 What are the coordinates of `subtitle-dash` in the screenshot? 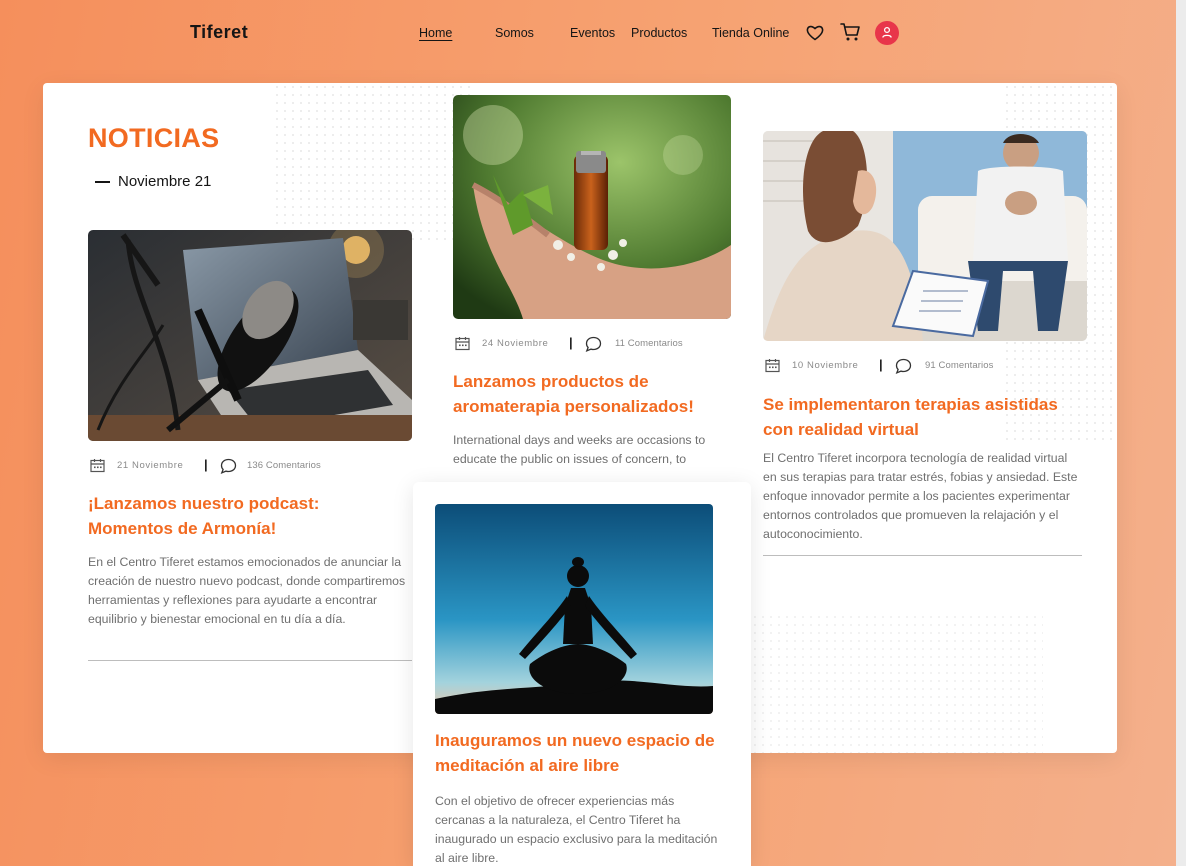 It's located at (102, 182).